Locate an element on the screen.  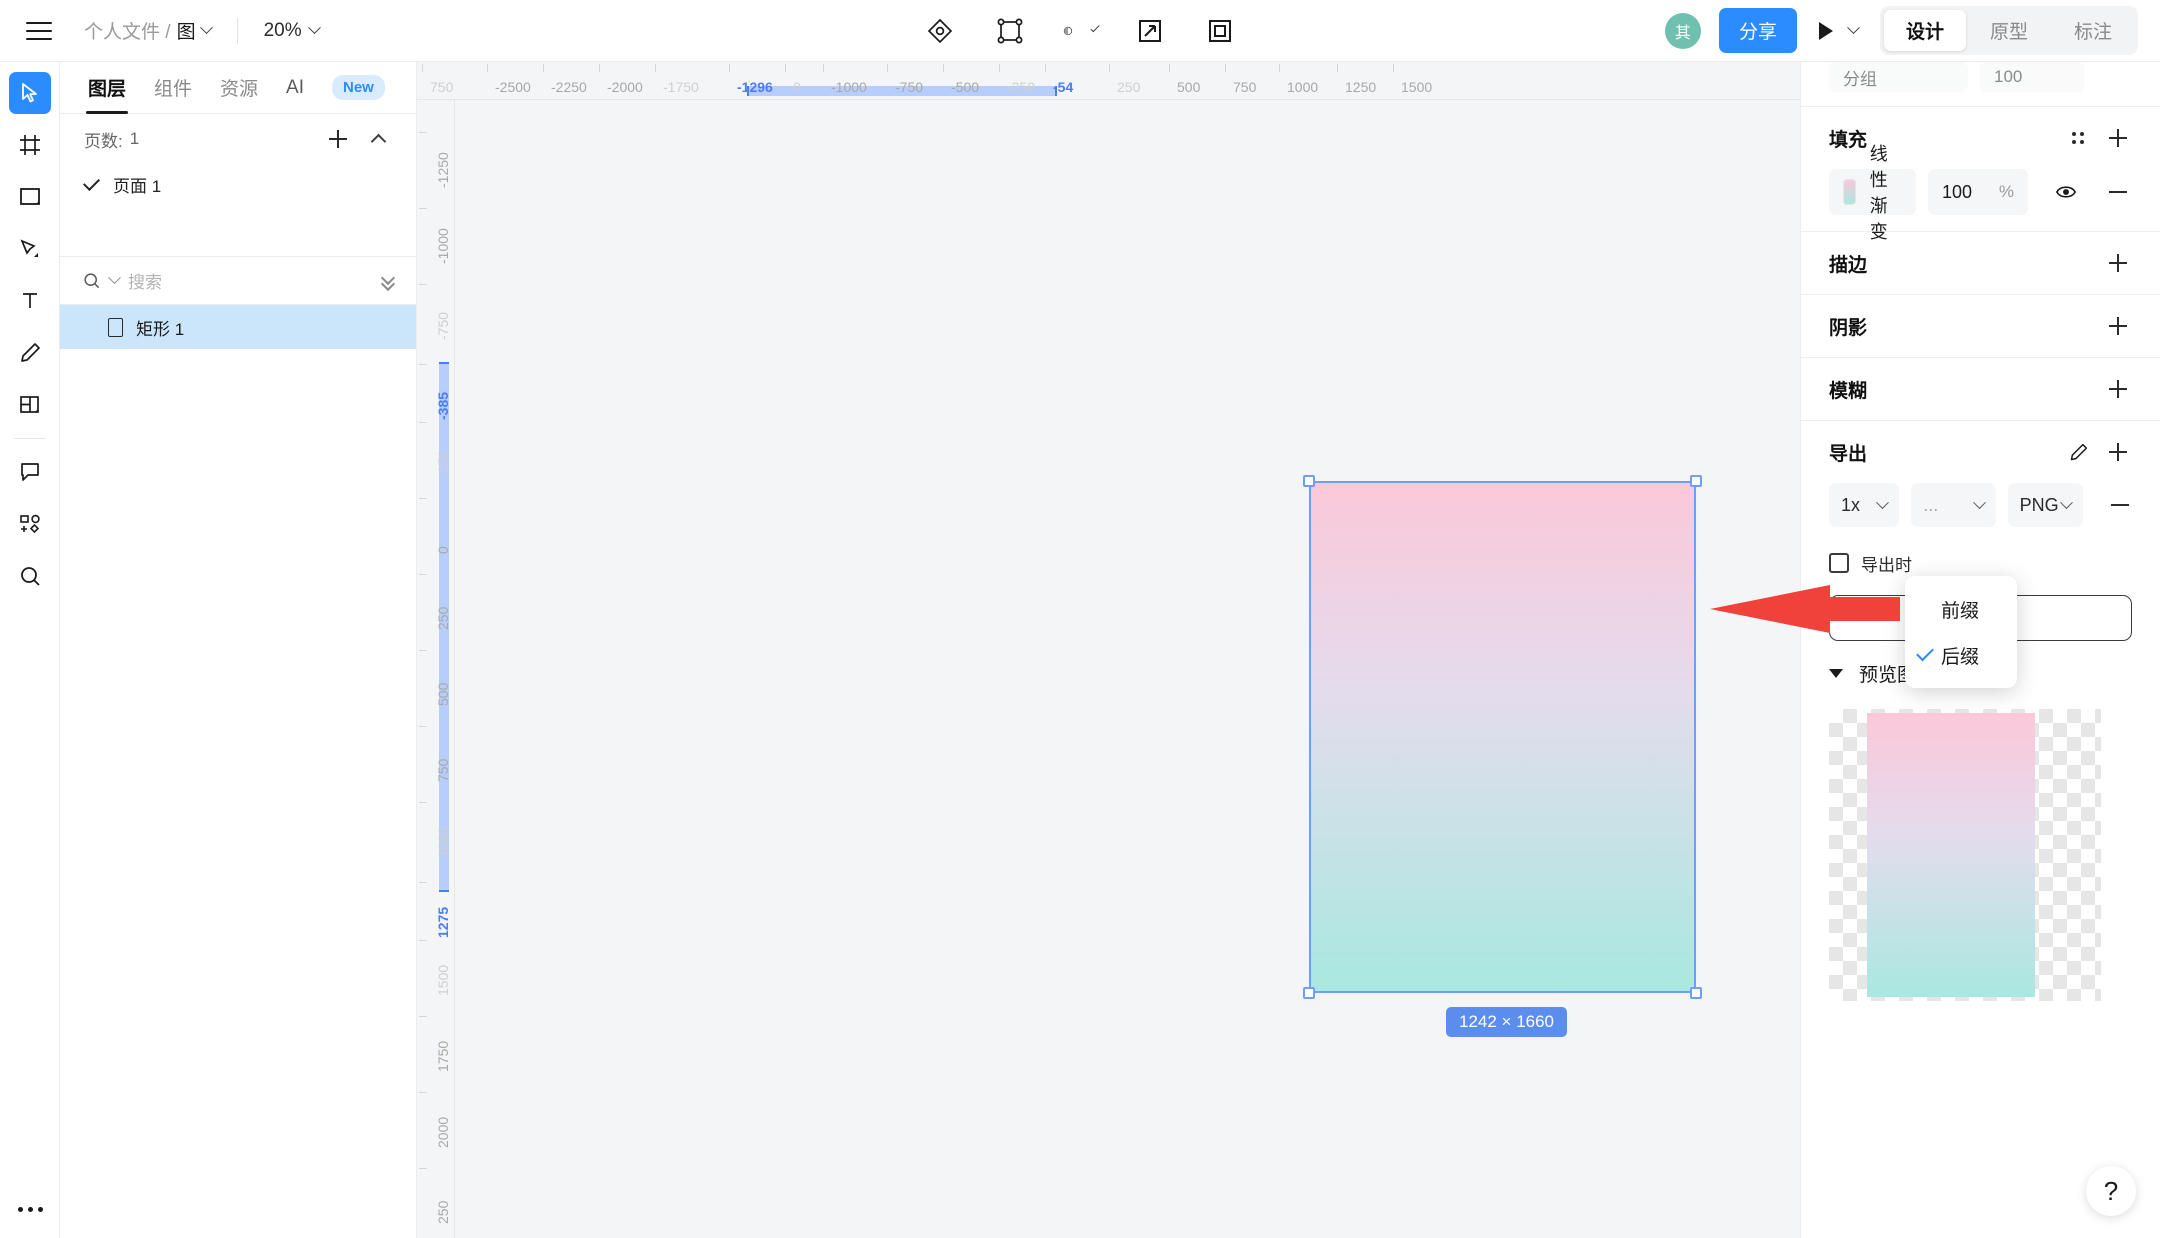
rectangle-icon is located at coordinates (115, 327).